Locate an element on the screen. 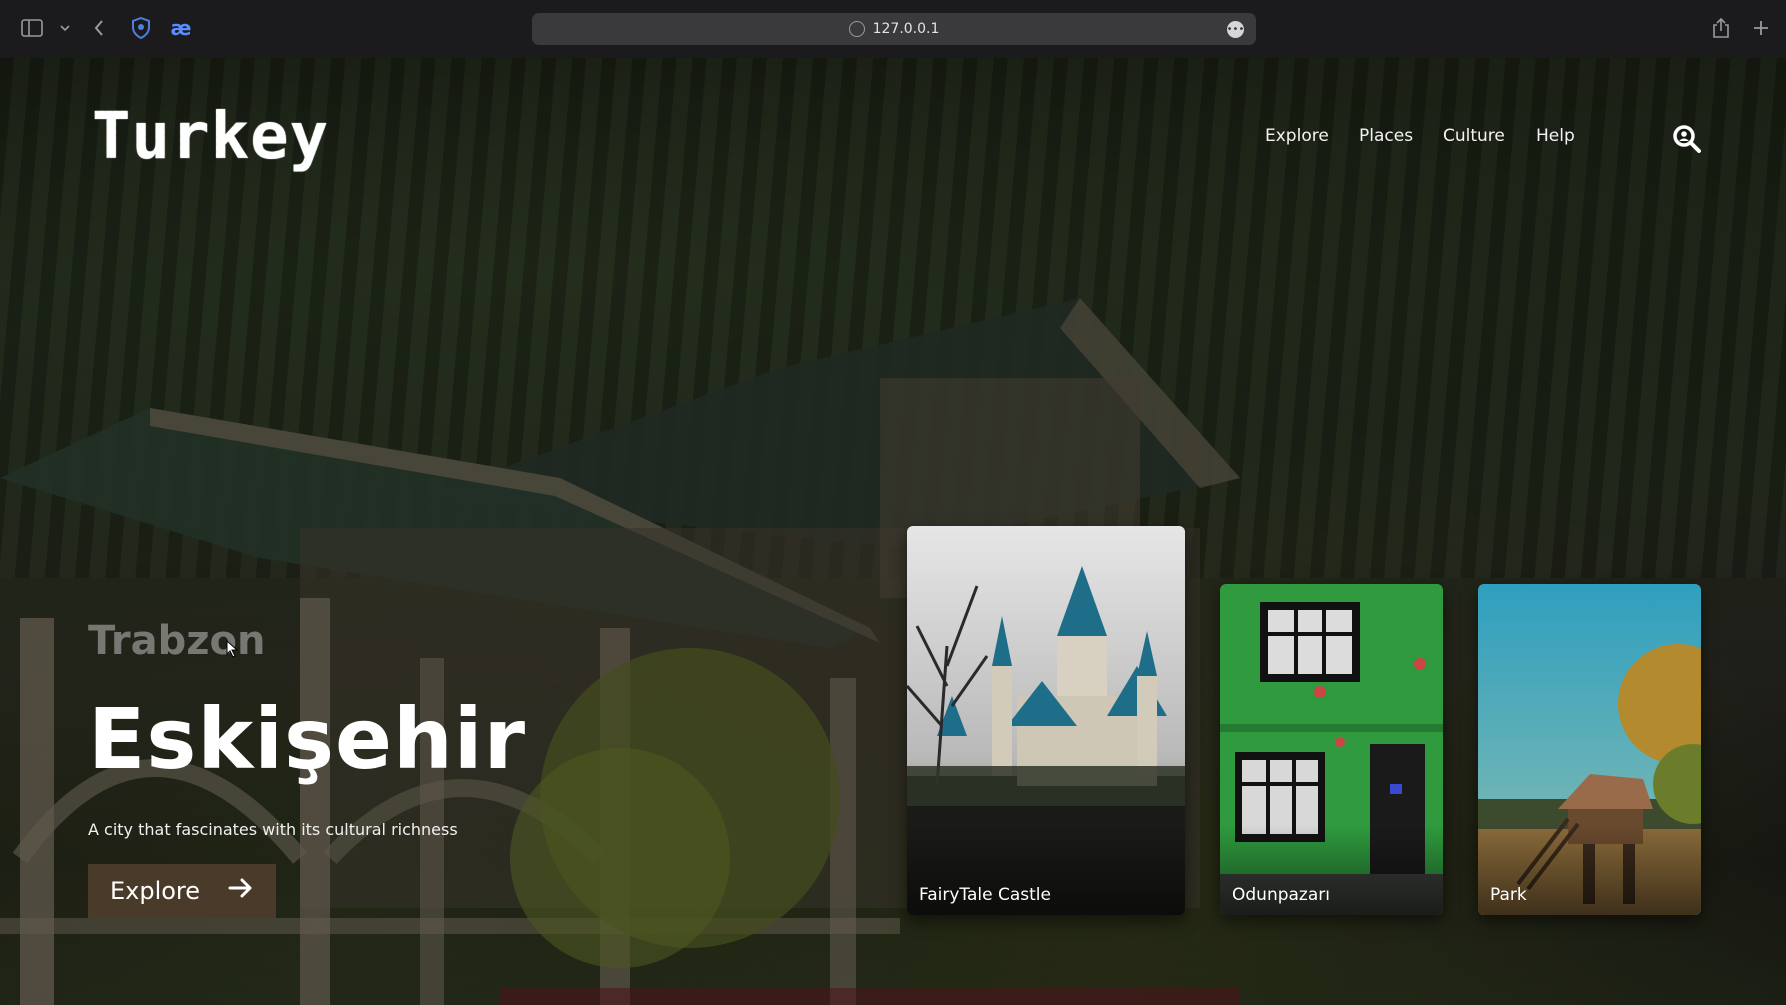  card-label: Odunpazarı is located at coordinates (1281, 895).